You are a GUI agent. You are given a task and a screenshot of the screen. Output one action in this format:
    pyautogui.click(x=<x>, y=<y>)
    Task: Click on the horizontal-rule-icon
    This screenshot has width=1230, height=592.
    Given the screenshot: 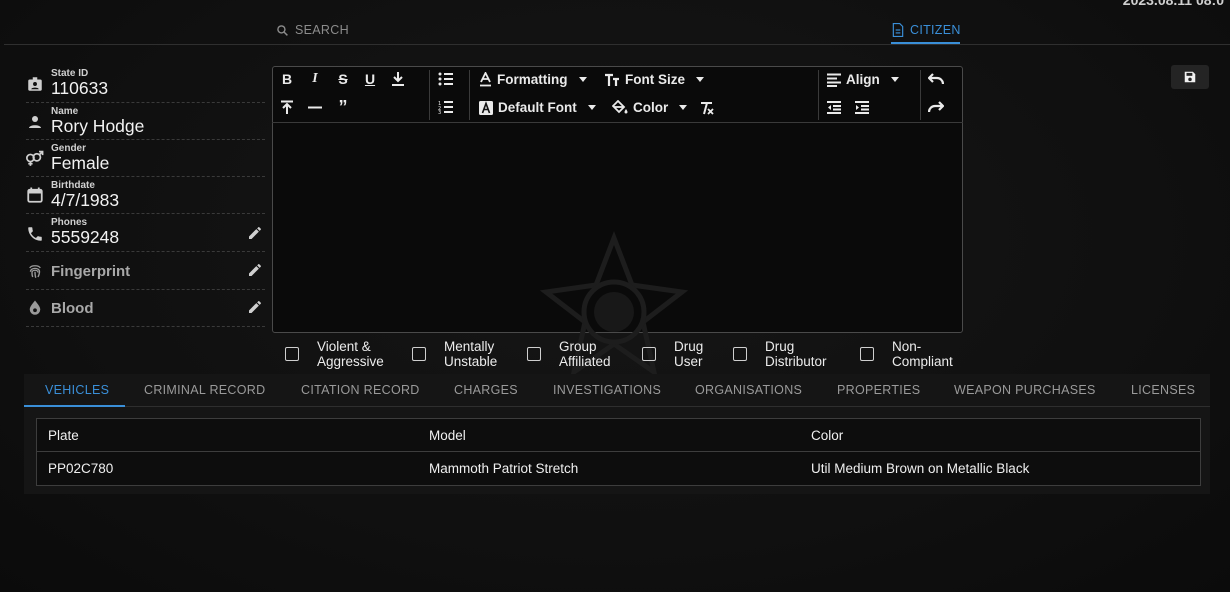 What is the action you would take?
    pyautogui.click(x=315, y=107)
    